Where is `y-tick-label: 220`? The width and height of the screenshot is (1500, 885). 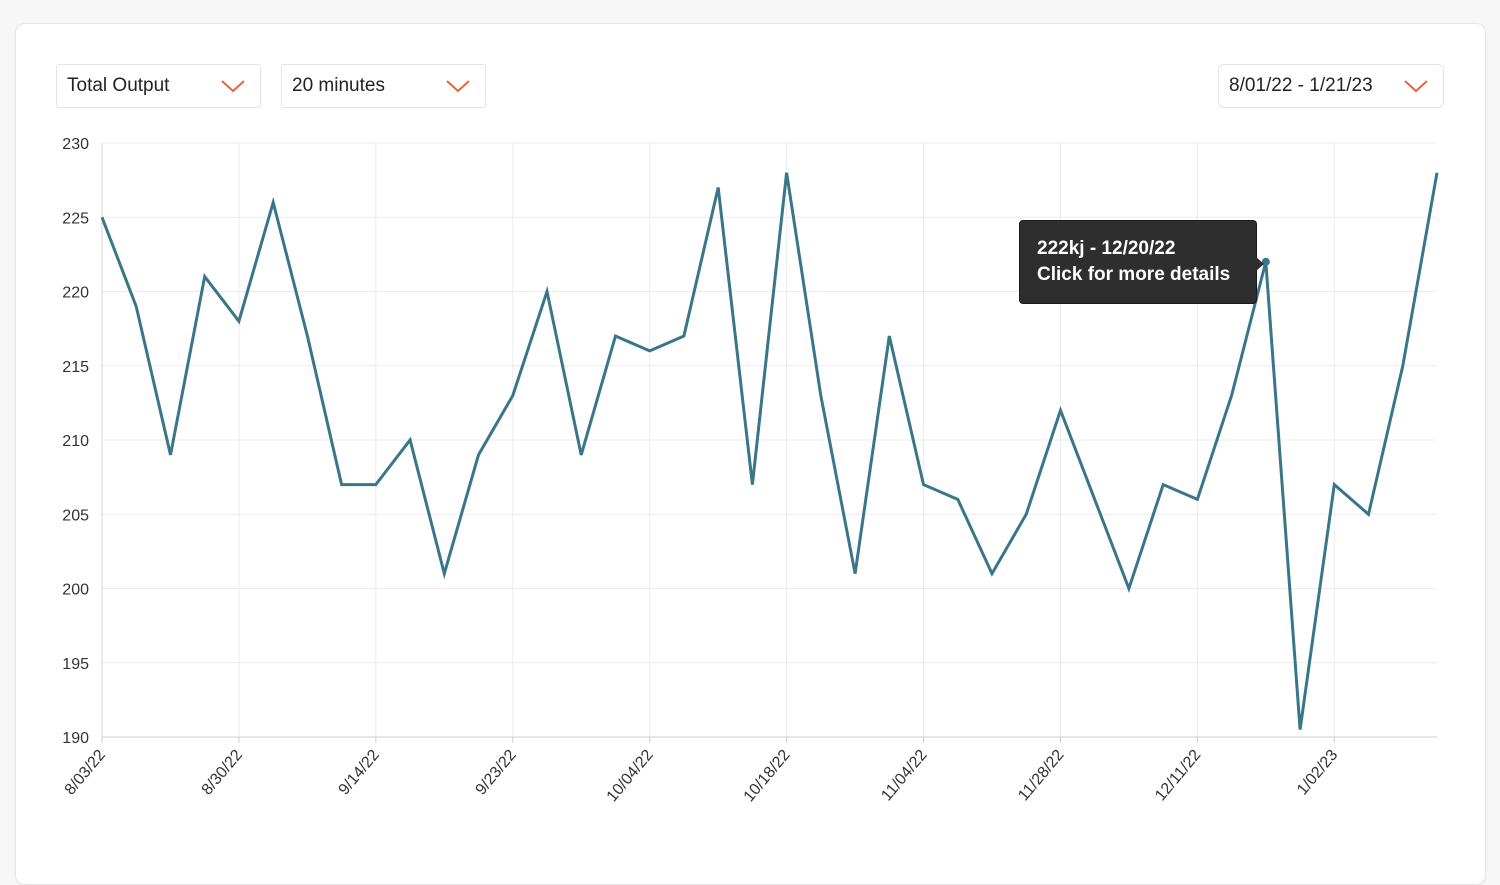
y-tick-label: 220 is located at coordinates (75, 293).